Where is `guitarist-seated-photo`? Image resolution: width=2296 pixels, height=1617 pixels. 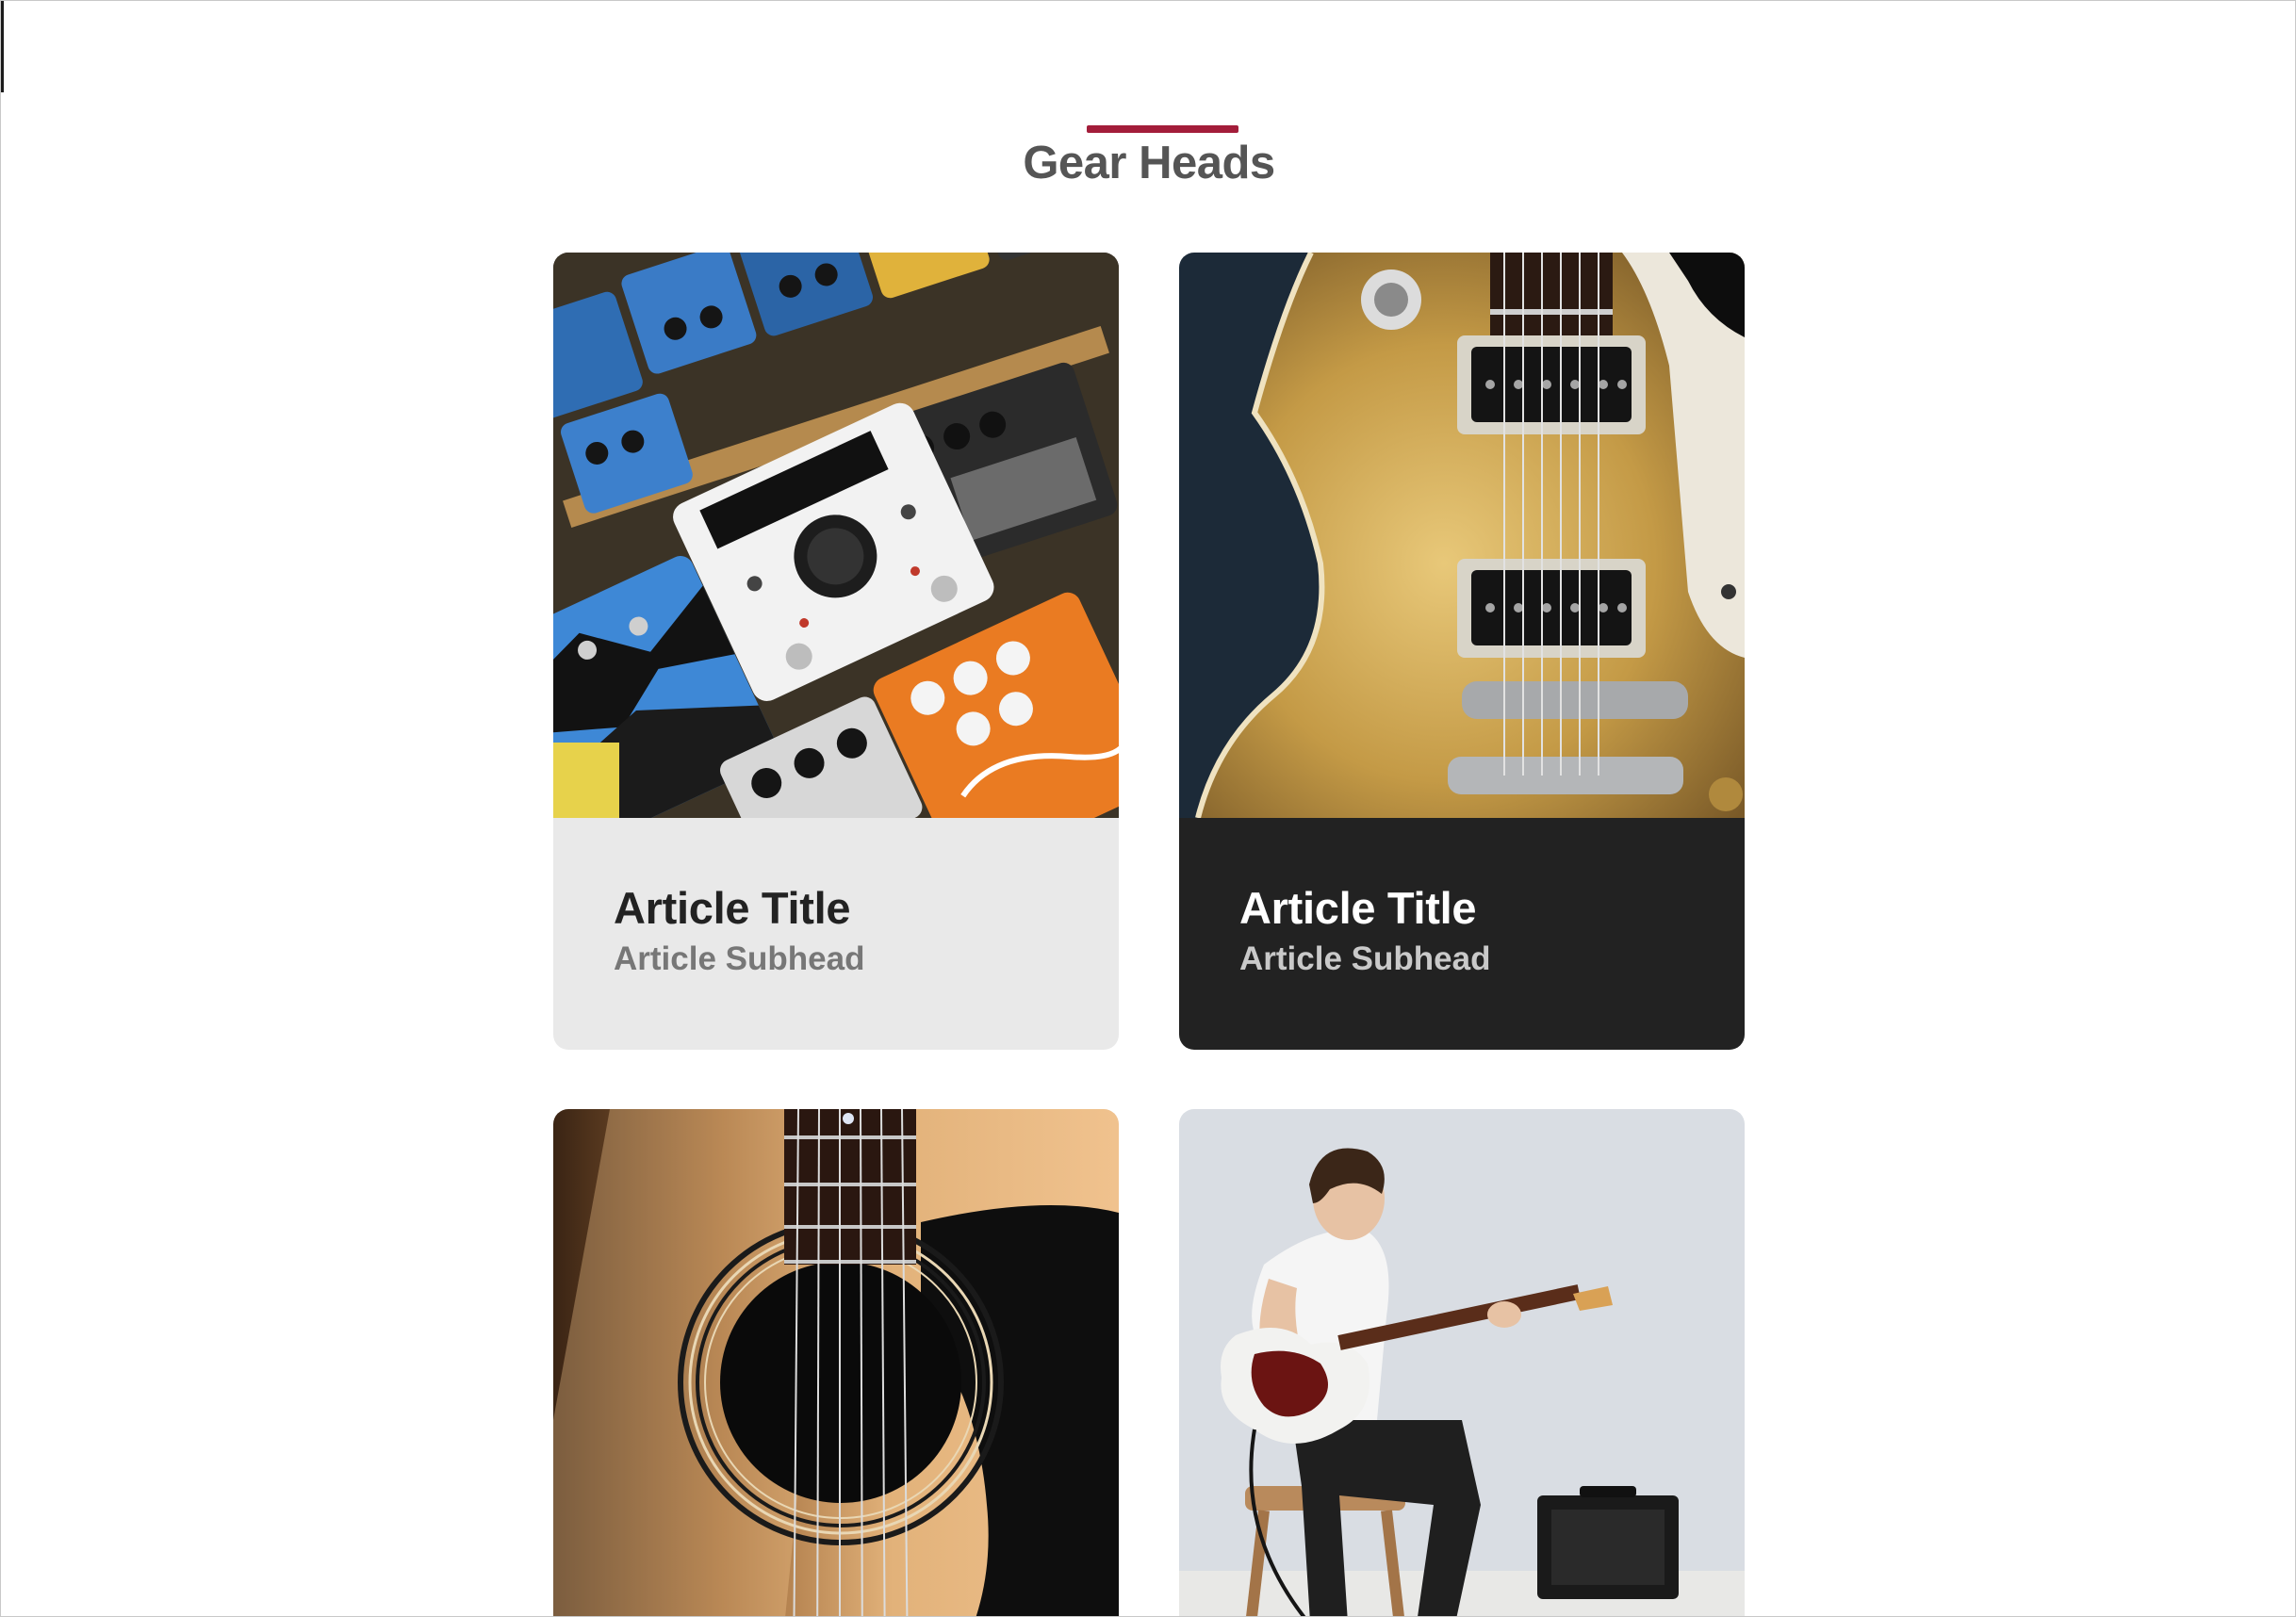 guitarist-seated-photo is located at coordinates (1462, 1362).